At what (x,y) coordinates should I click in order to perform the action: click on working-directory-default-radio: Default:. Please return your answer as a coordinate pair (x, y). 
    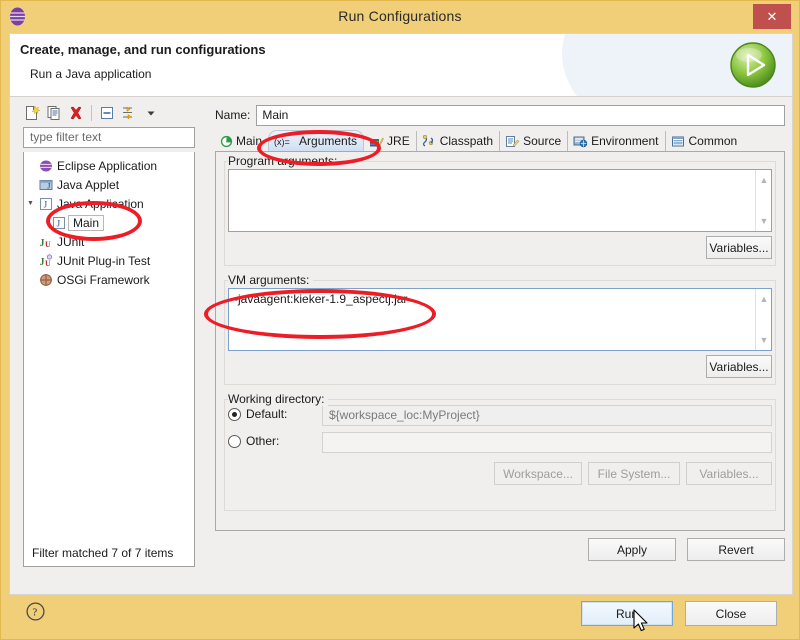
    Looking at the image, I should click on (257, 414).